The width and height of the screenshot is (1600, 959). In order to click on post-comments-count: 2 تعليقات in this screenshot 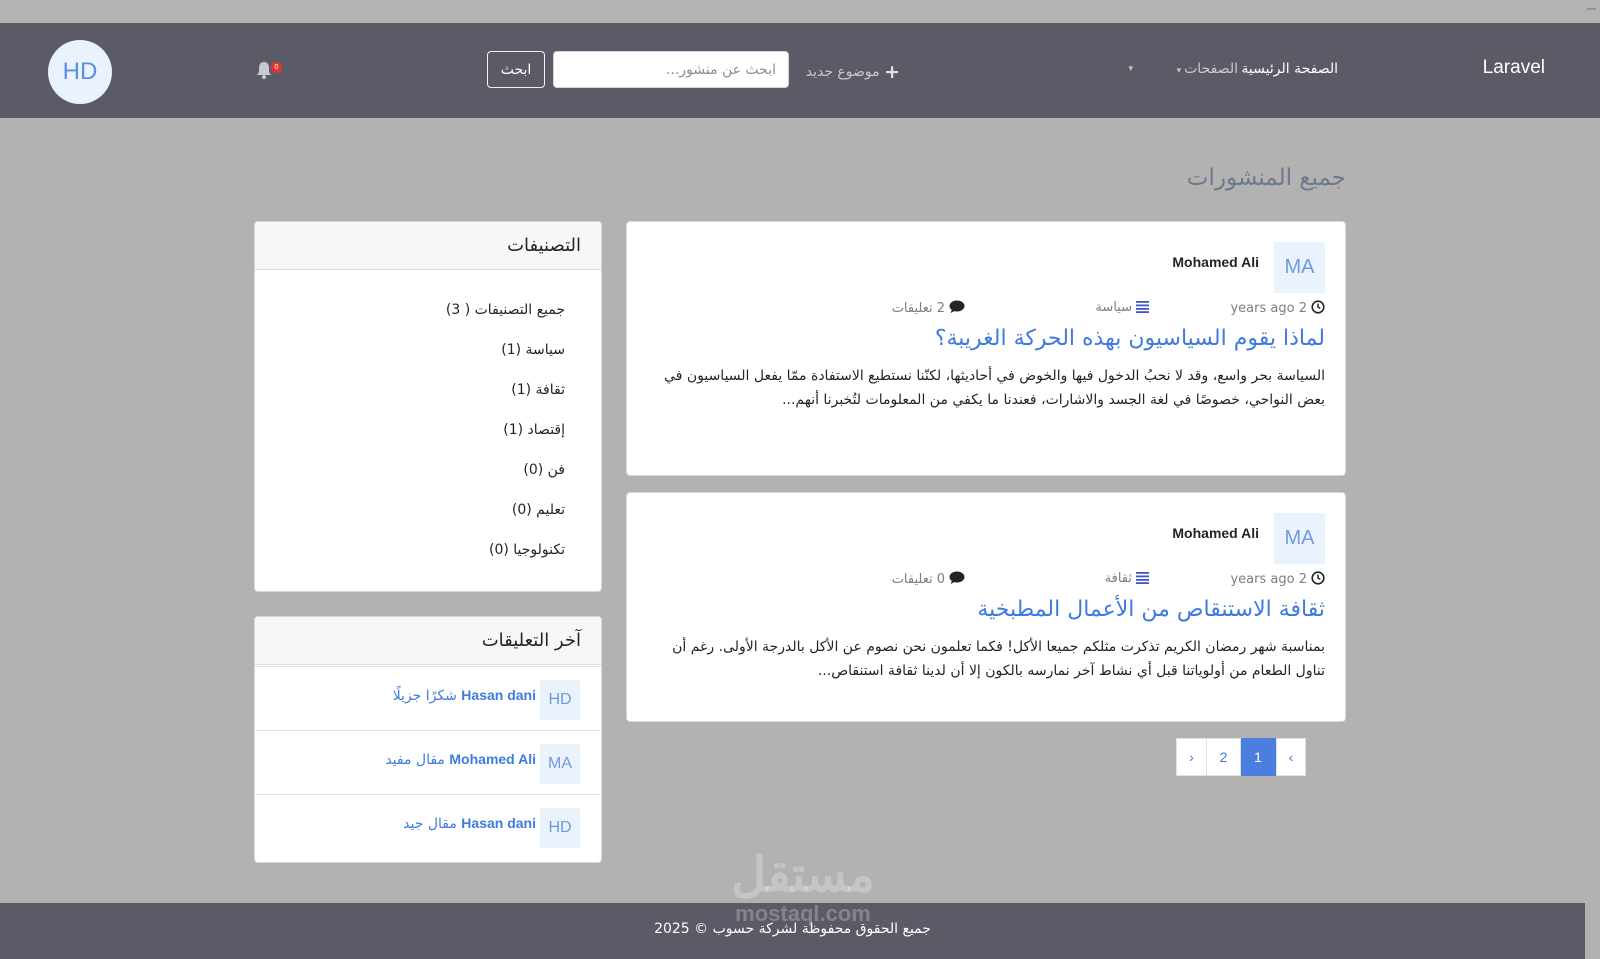, I will do `click(928, 308)`.